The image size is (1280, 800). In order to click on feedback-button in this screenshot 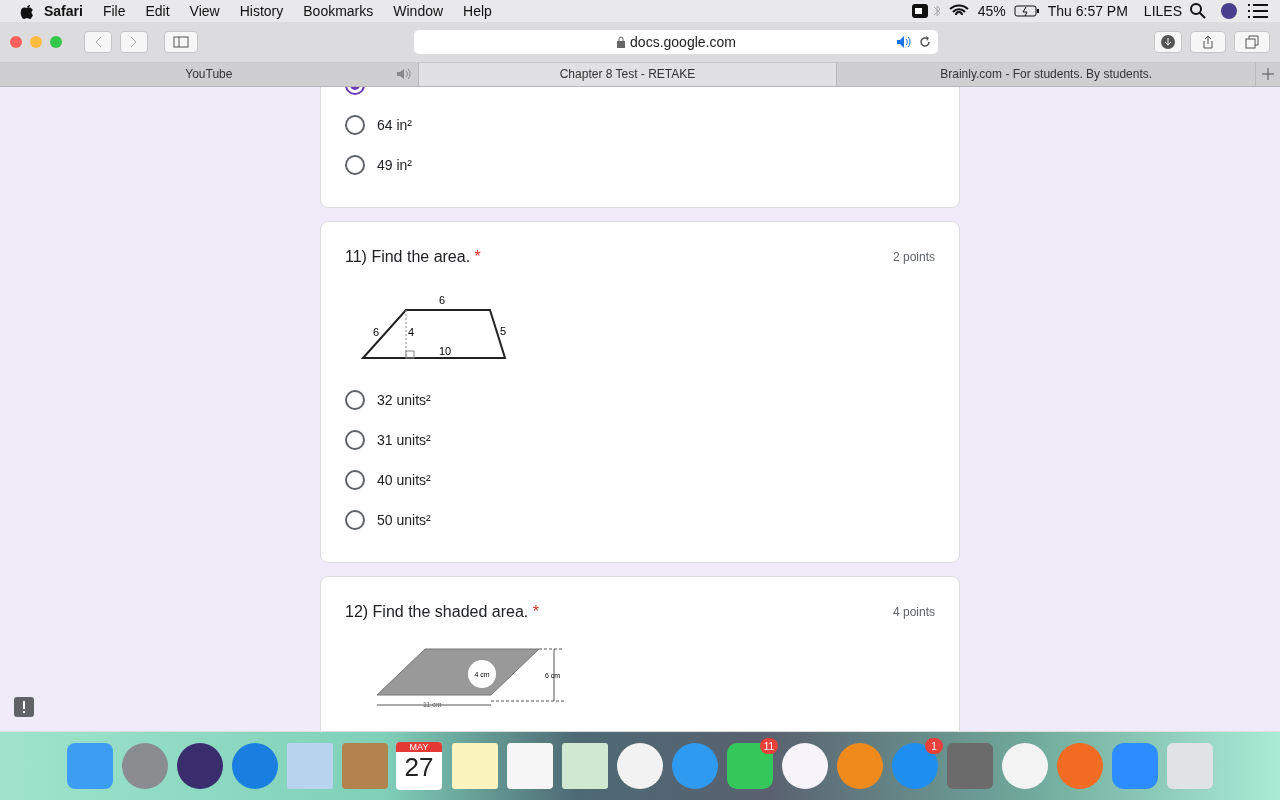, I will do `click(24, 707)`.